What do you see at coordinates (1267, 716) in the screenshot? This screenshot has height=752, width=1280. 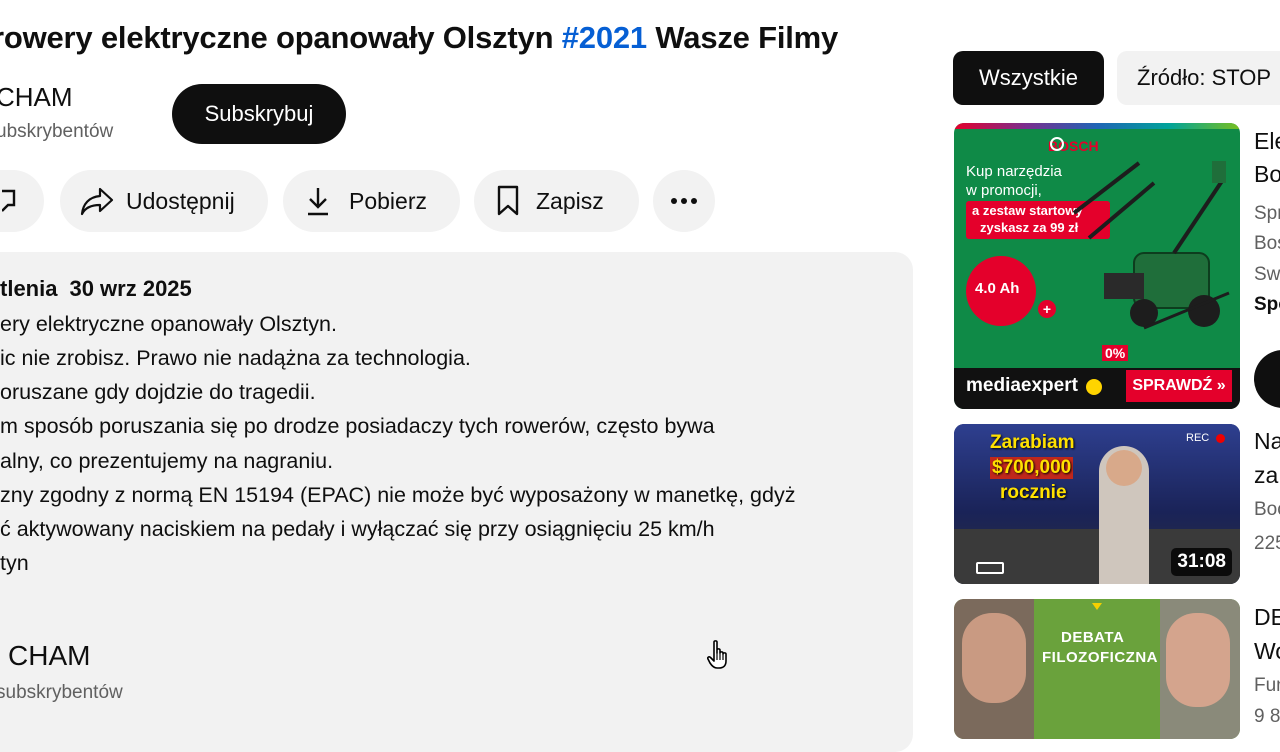 I see `sidebar-item-meta: 9 8` at bounding box center [1267, 716].